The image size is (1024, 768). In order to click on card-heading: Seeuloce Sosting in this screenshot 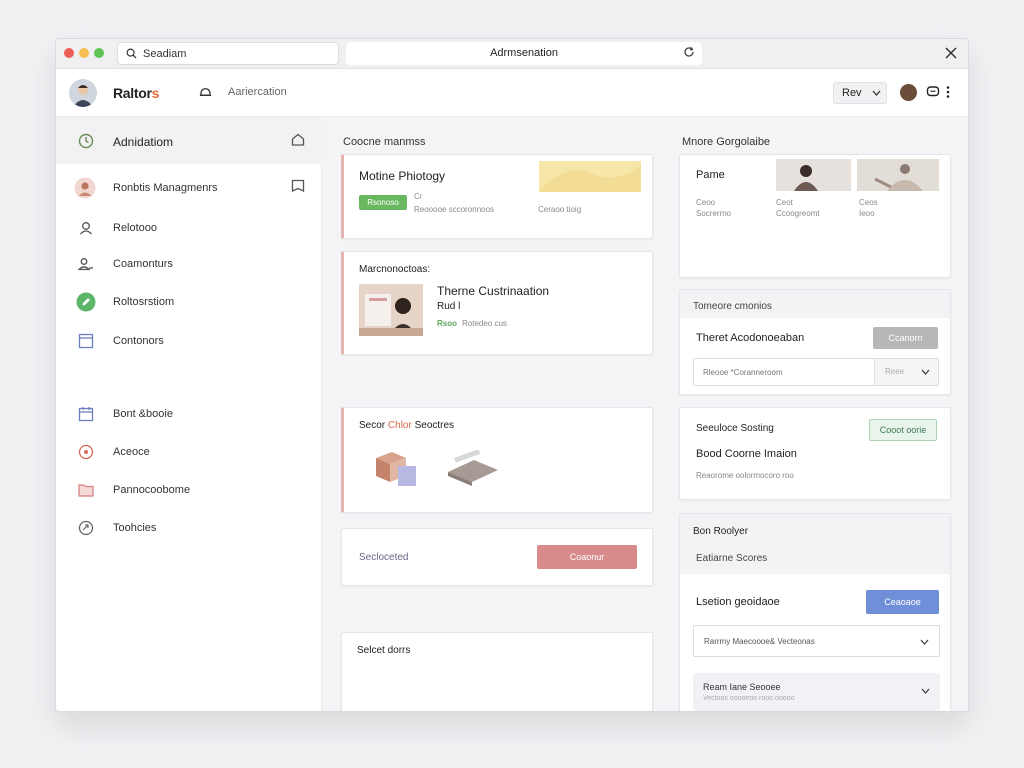, I will do `click(735, 428)`.